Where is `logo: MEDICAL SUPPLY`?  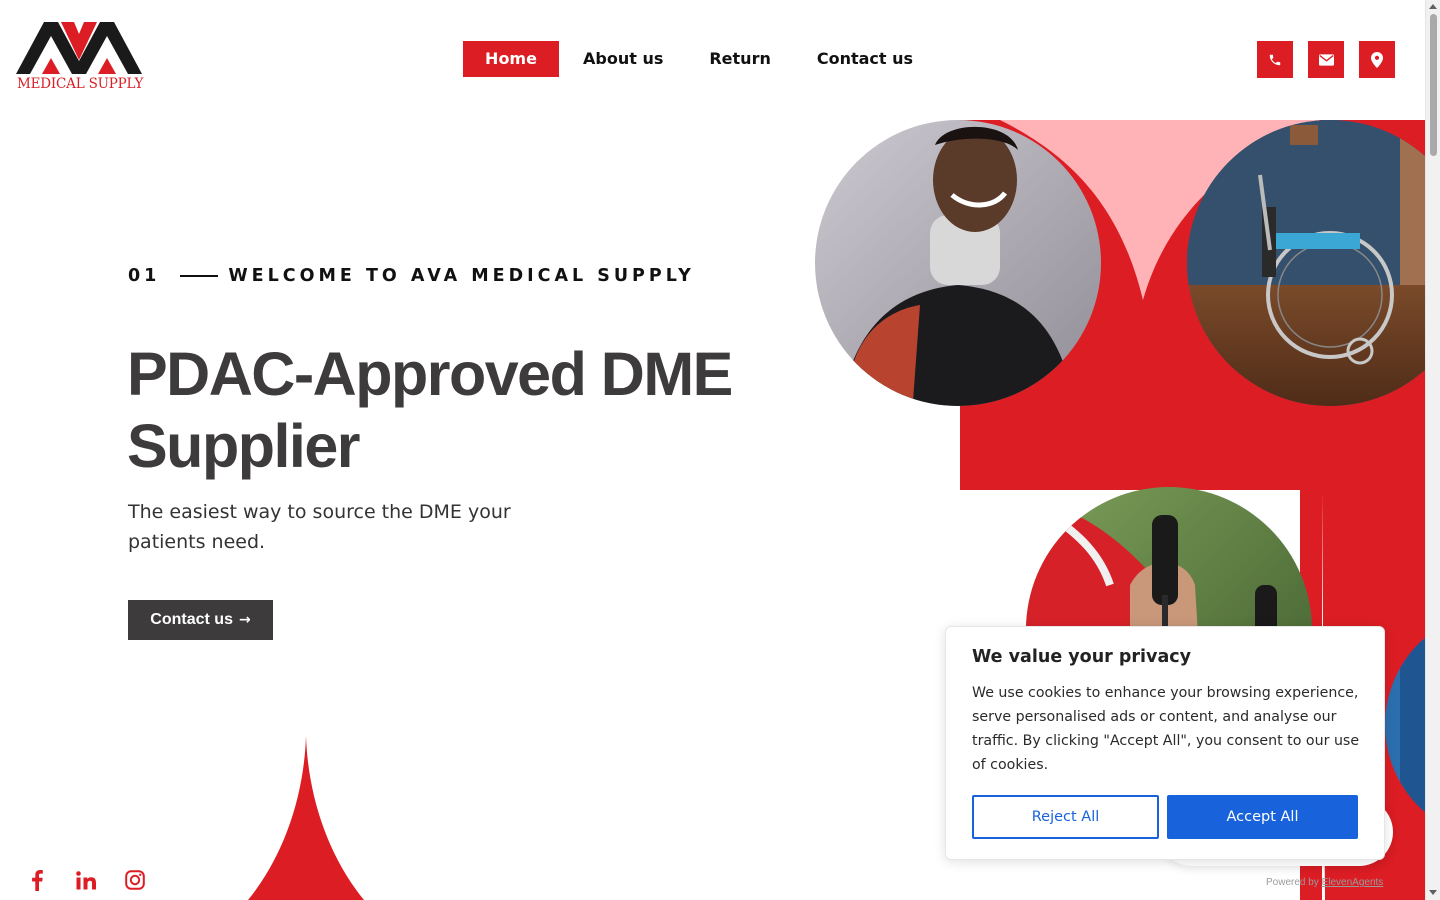
logo: MEDICAL SUPPLY is located at coordinates (80, 56).